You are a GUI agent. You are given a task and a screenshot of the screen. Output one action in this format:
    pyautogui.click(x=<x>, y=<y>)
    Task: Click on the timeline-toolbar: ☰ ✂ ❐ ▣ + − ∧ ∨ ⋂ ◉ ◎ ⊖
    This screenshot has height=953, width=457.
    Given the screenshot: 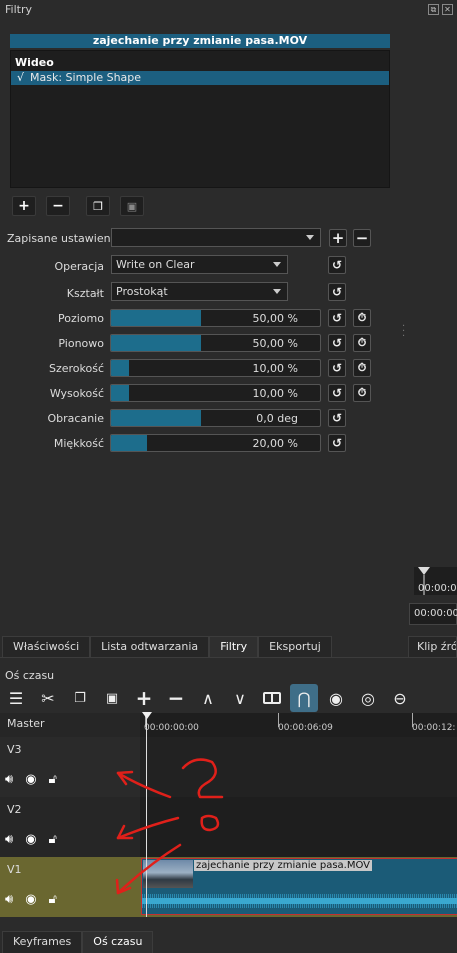 What is the action you would take?
    pyautogui.click(x=228, y=698)
    